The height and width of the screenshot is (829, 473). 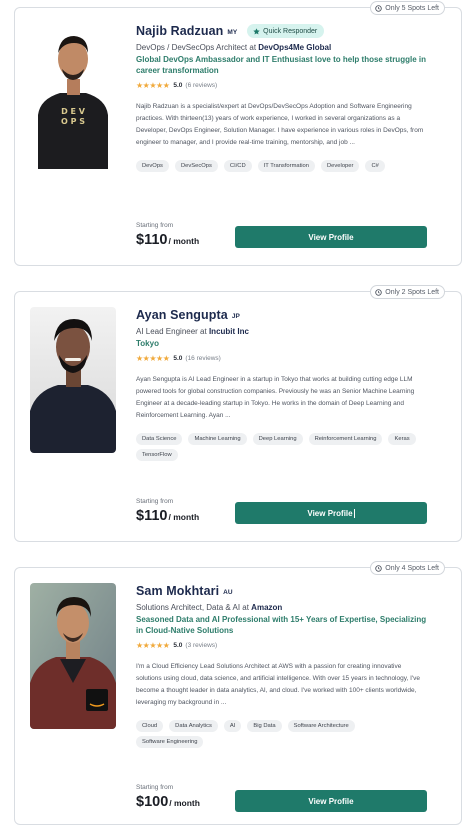 What do you see at coordinates (73, 96) in the screenshot?
I see `mentor-photo: D E V O P S` at bounding box center [73, 96].